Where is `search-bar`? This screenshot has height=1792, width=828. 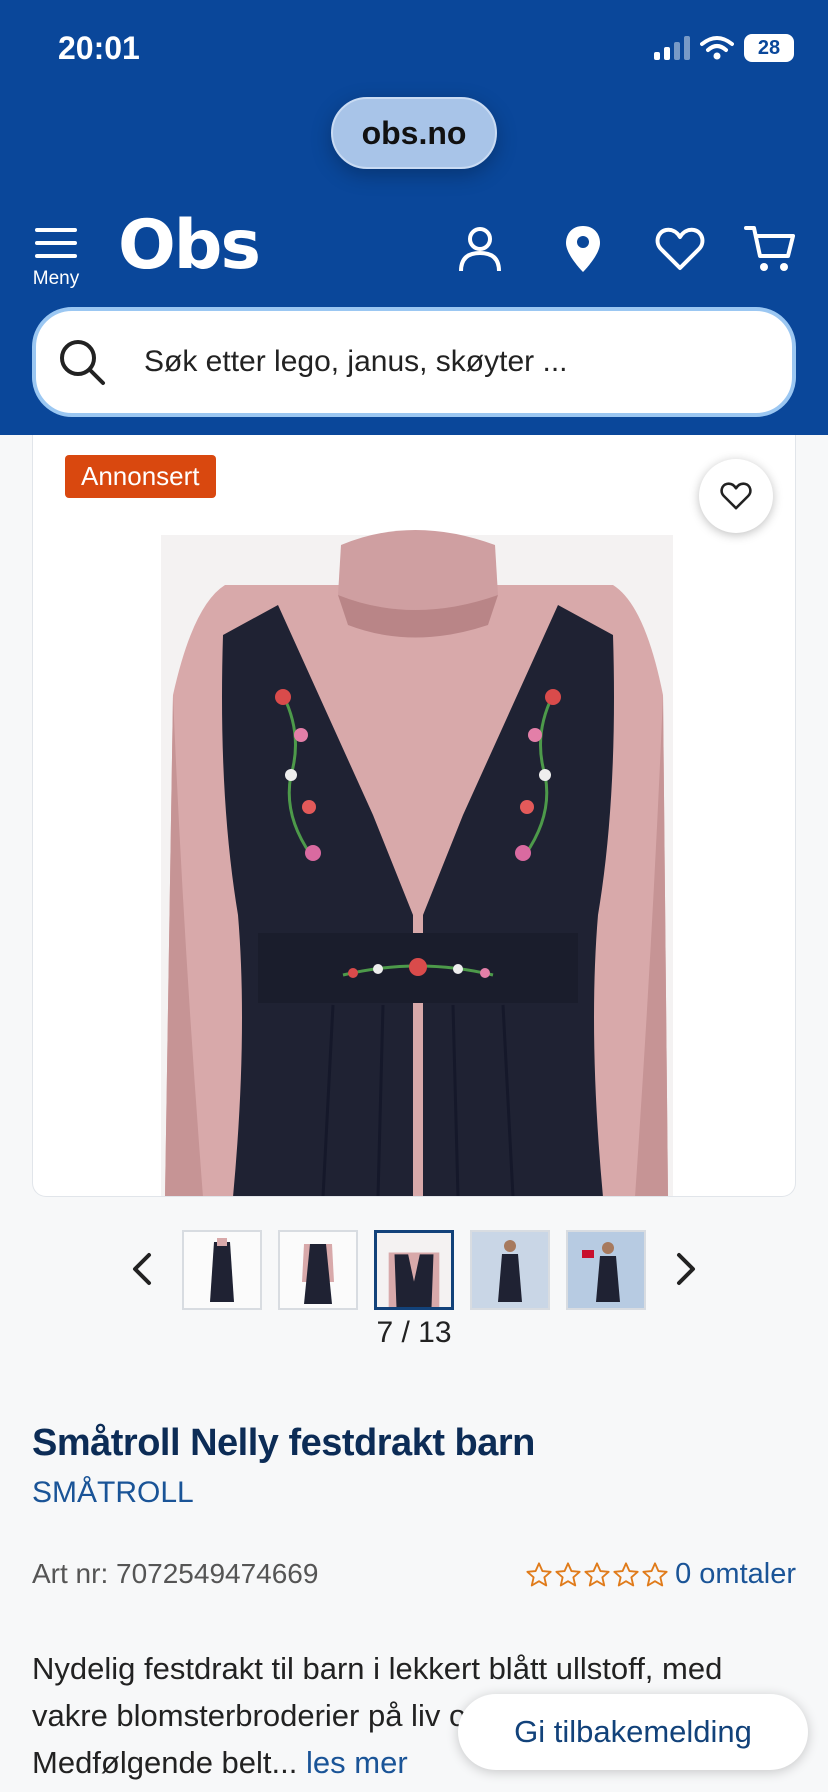 search-bar is located at coordinates (414, 362).